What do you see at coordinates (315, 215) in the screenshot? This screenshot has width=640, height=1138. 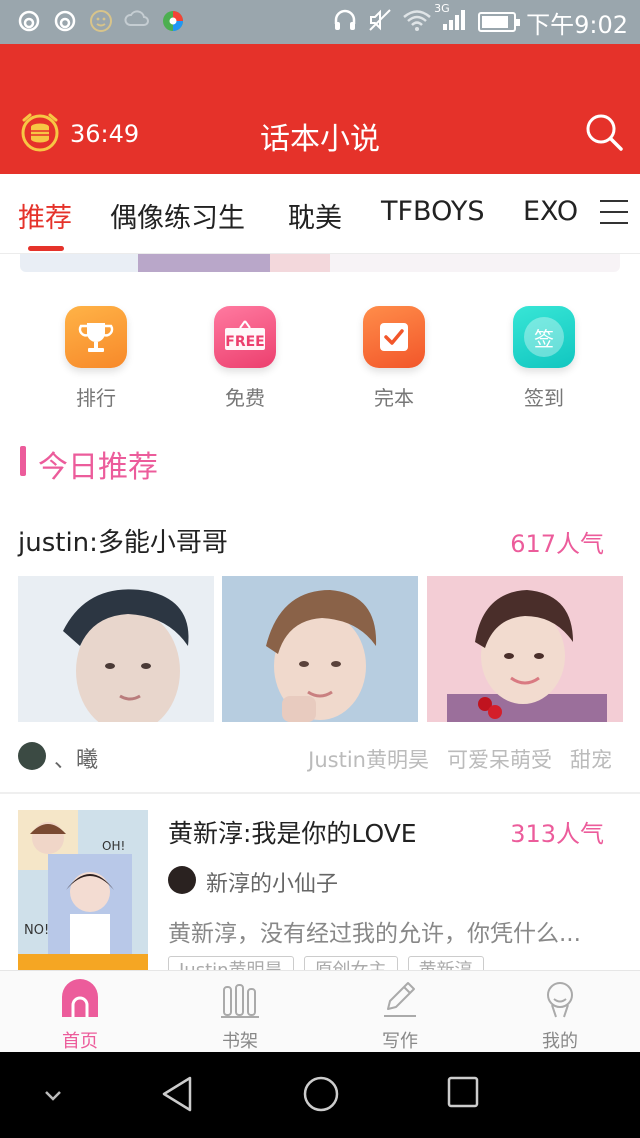 I see `tab-danmei: 耽美` at bounding box center [315, 215].